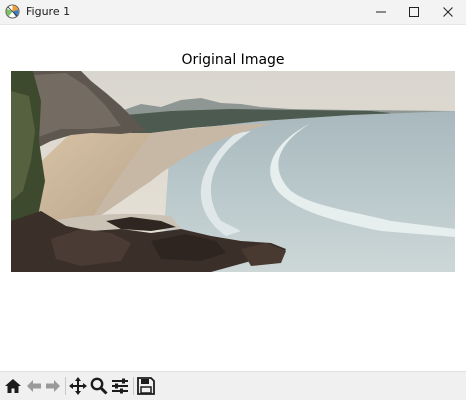  I want to click on forward-button, so click(53, 386).